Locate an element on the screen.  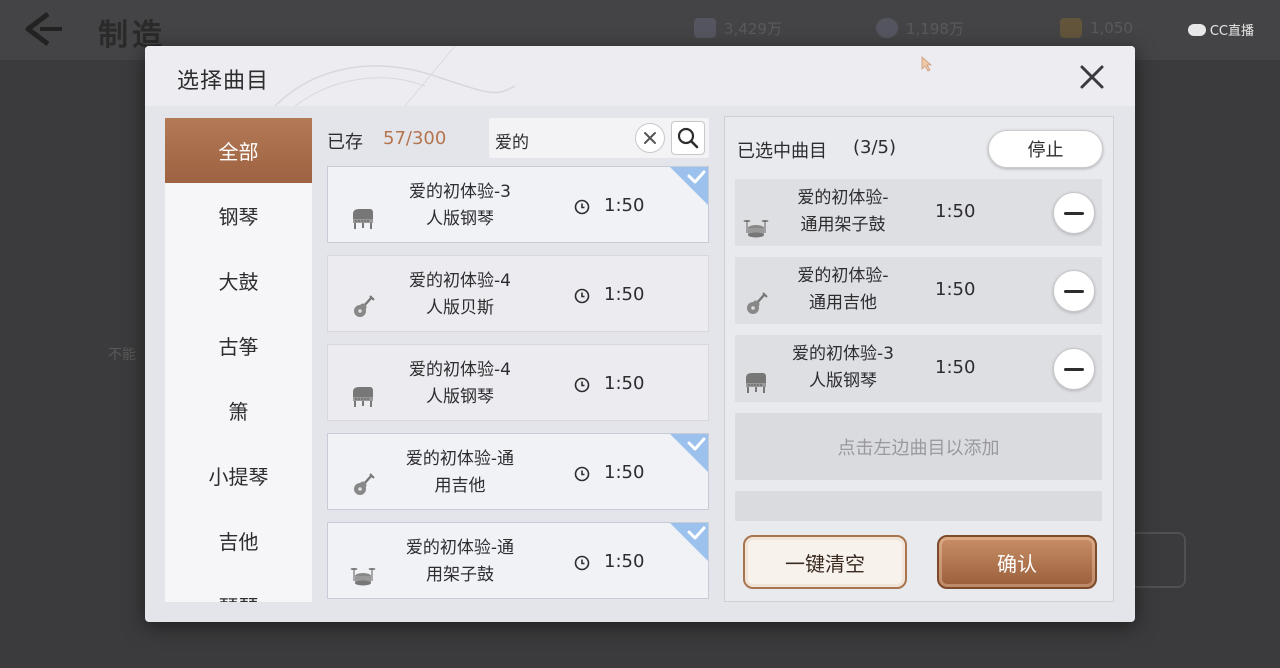
selected-label: 已选中曲目 is located at coordinates (782, 151).